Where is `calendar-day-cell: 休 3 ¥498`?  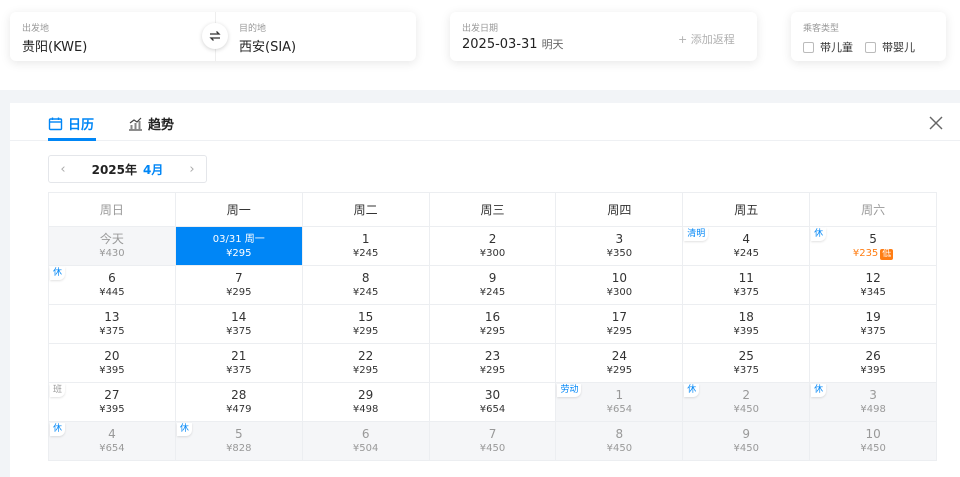
calendar-day-cell: 休 3 ¥498 is located at coordinates (874, 402).